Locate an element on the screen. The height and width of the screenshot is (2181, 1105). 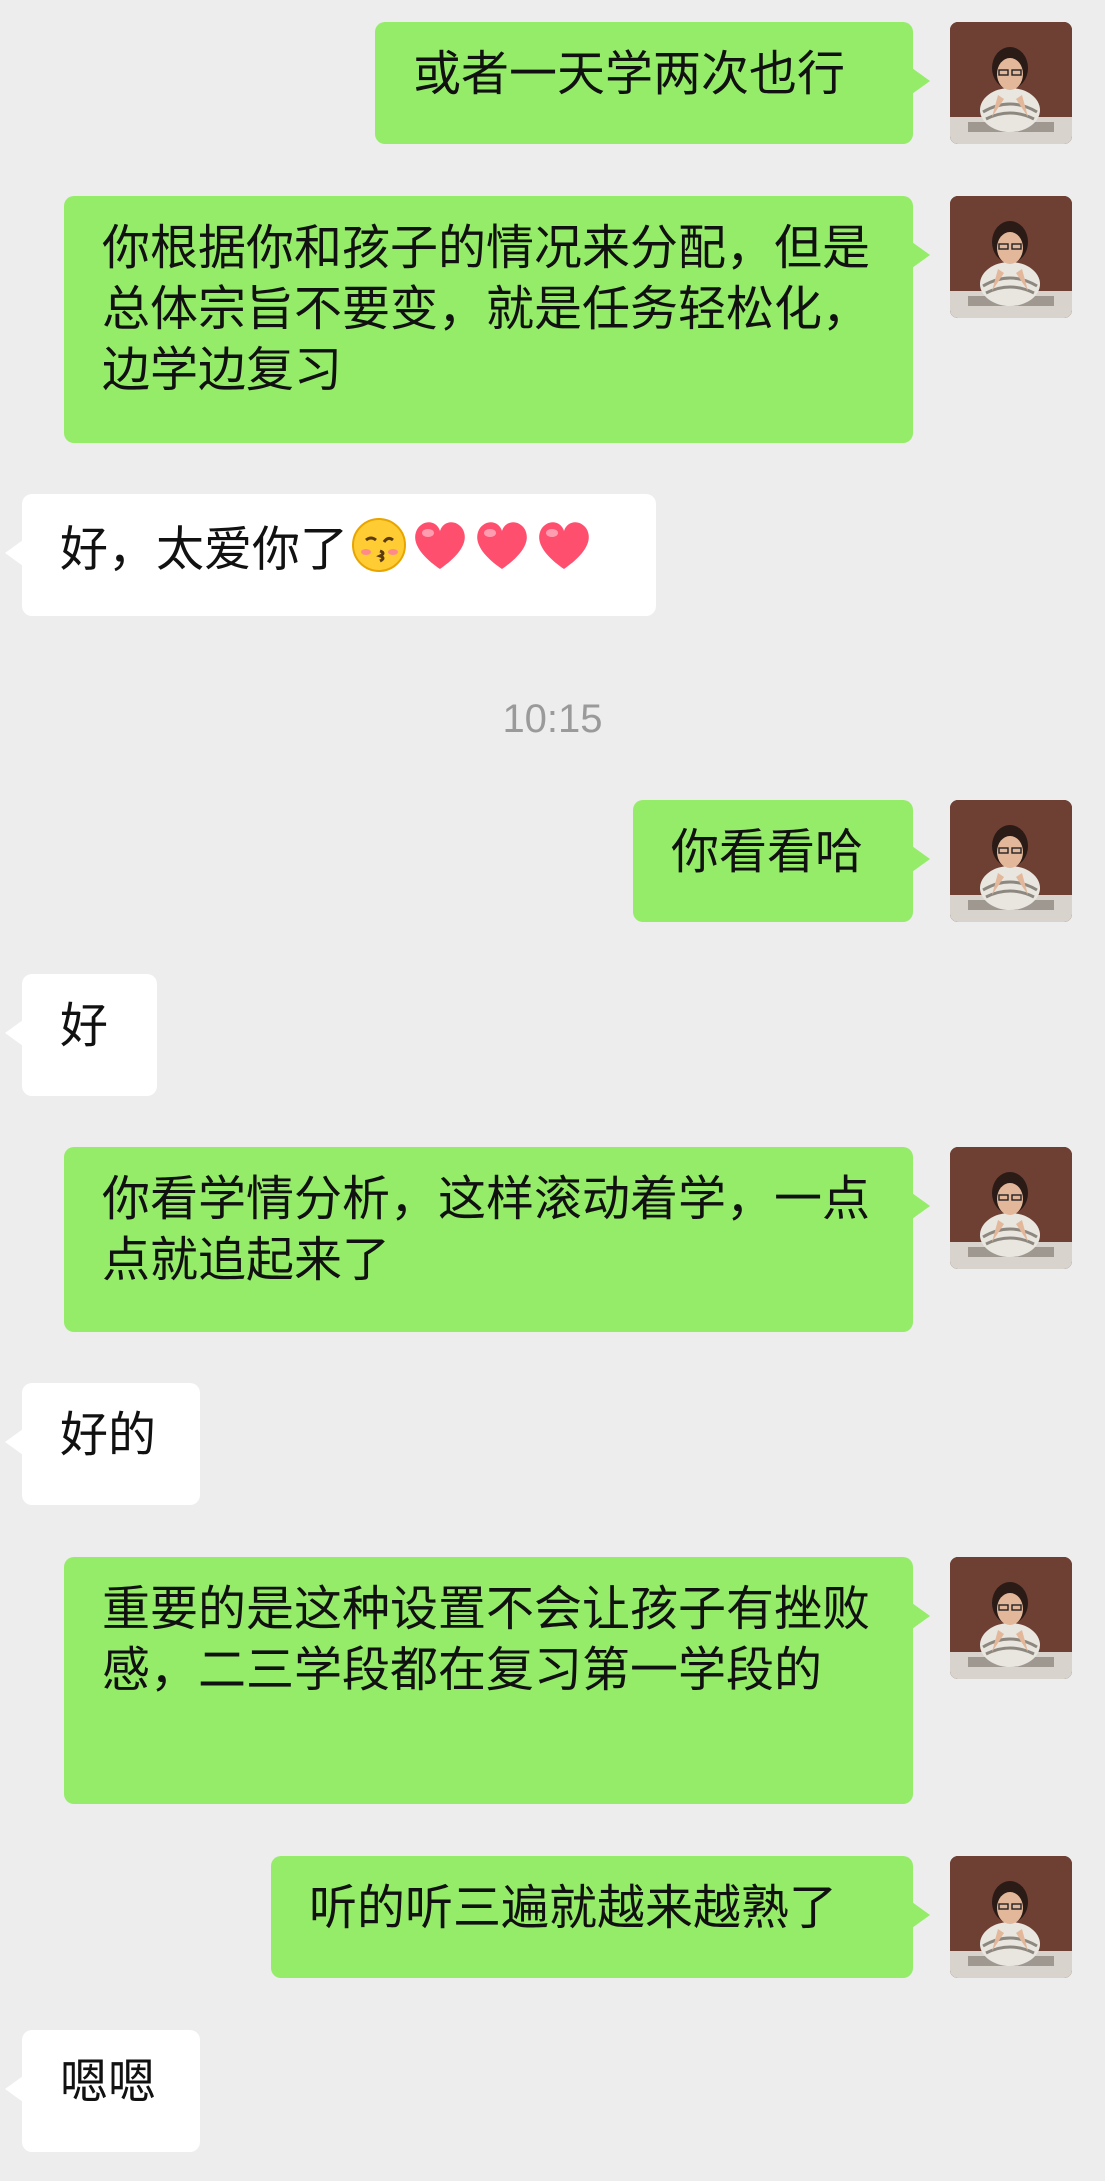
message-text: 好 is located at coordinates (84, 1026).